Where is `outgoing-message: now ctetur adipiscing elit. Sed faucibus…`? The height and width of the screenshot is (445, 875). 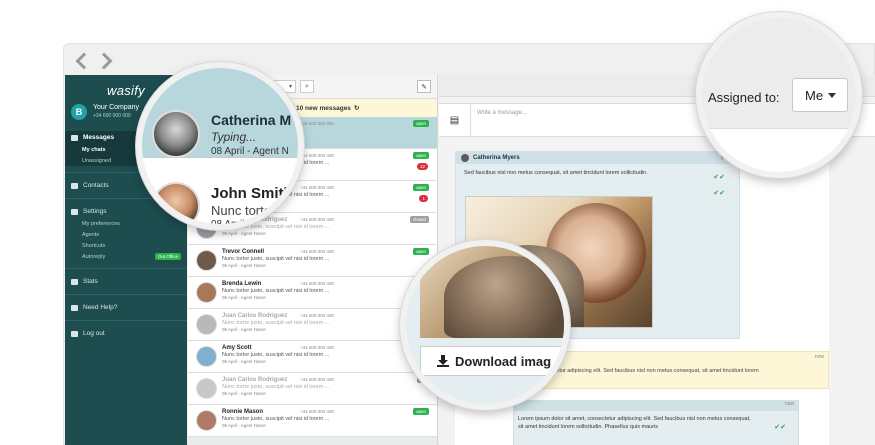
outgoing-message: now ctetur adipiscing elit. Sed faucibus… is located at coordinates (682, 370).